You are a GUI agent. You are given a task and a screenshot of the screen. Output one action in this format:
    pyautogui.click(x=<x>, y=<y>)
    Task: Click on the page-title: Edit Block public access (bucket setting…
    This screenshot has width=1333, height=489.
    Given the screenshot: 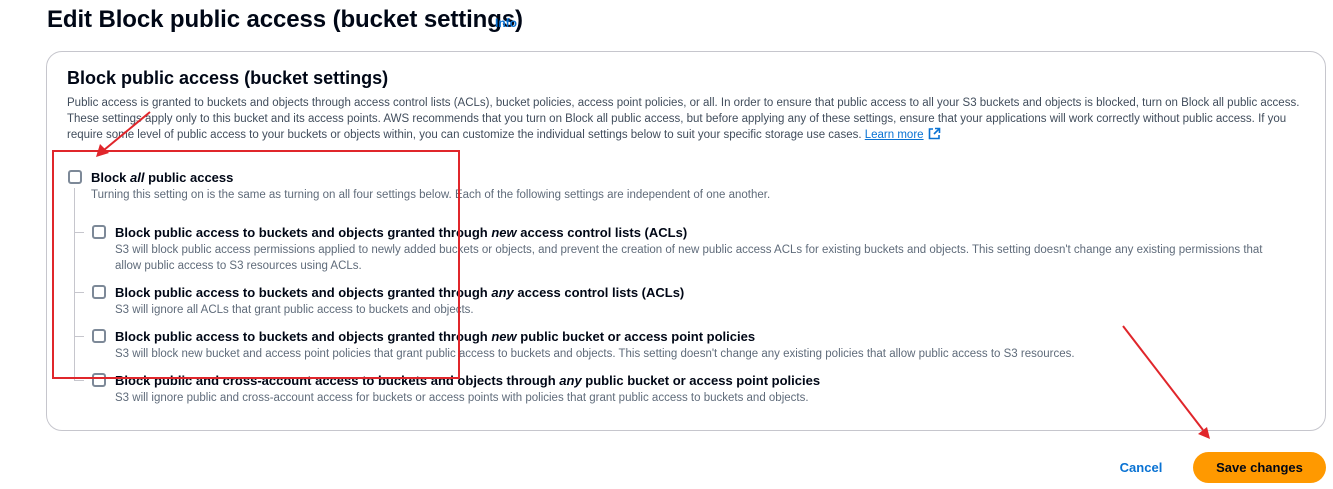 What is the action you would take?
    pyautogui.click(x=285, y=19)
    